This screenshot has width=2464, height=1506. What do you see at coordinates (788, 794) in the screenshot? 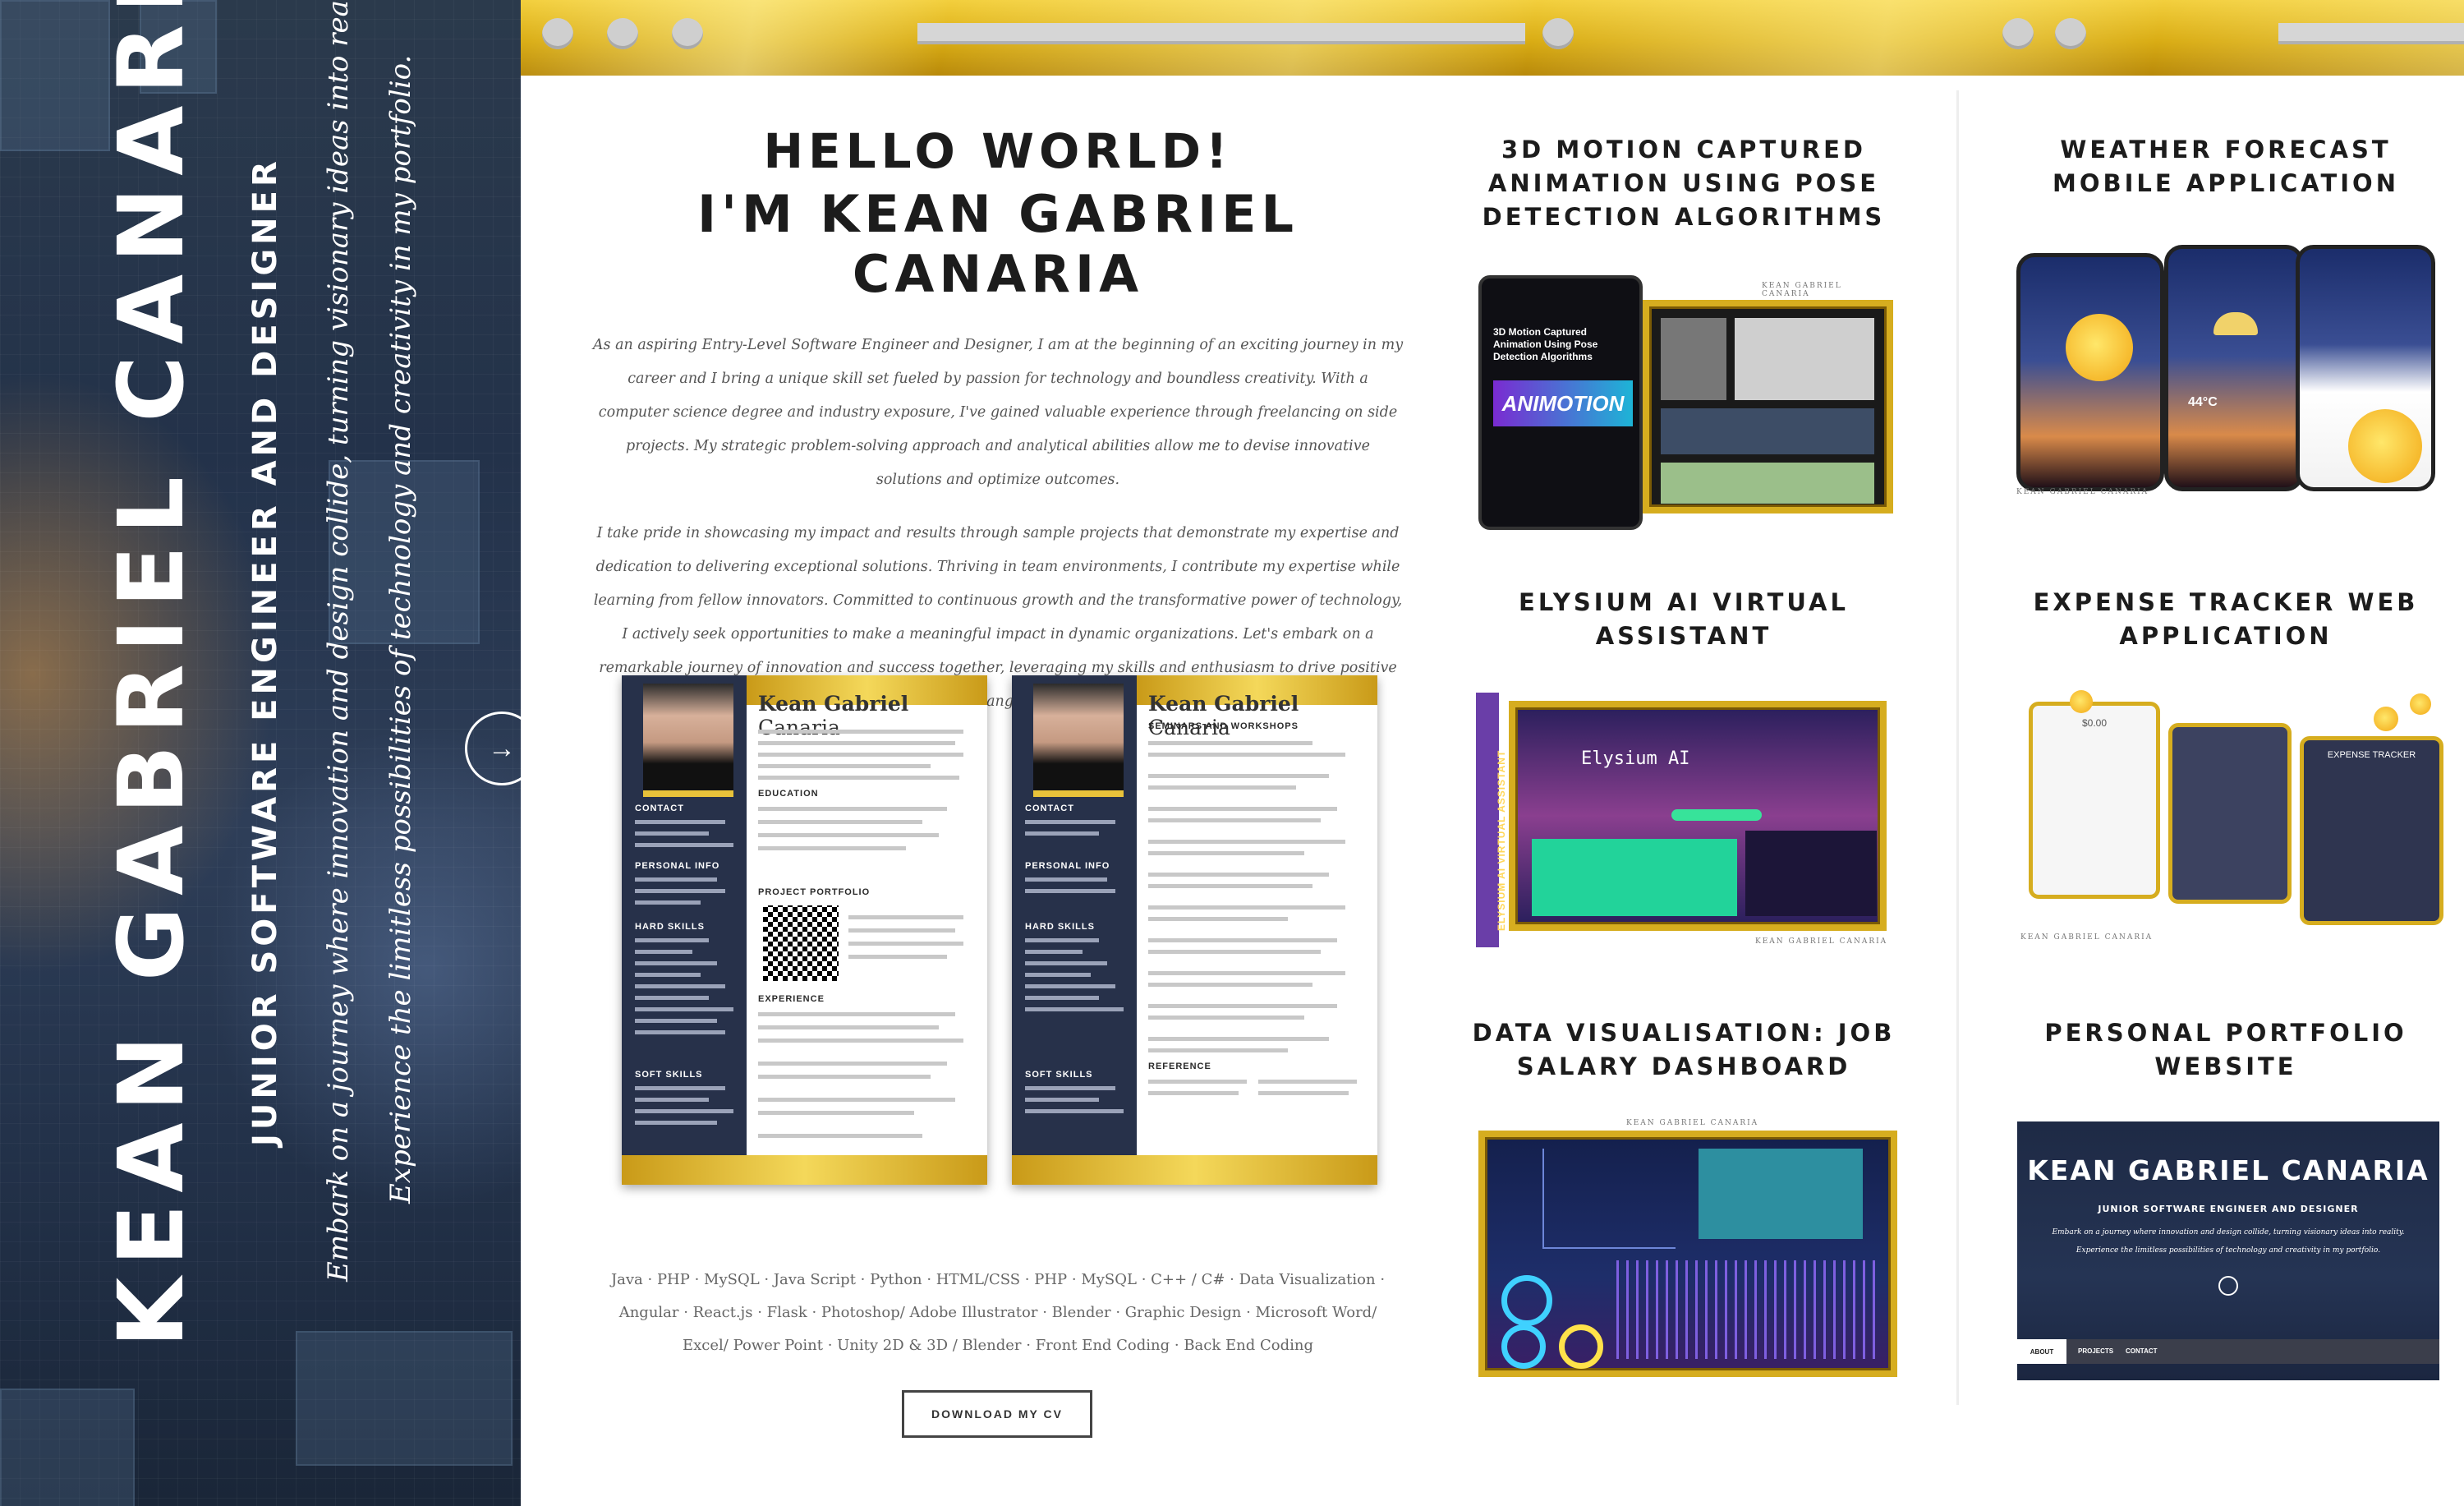
I see `cv-heading: EDUCATION` at bounding box center [788, 794].